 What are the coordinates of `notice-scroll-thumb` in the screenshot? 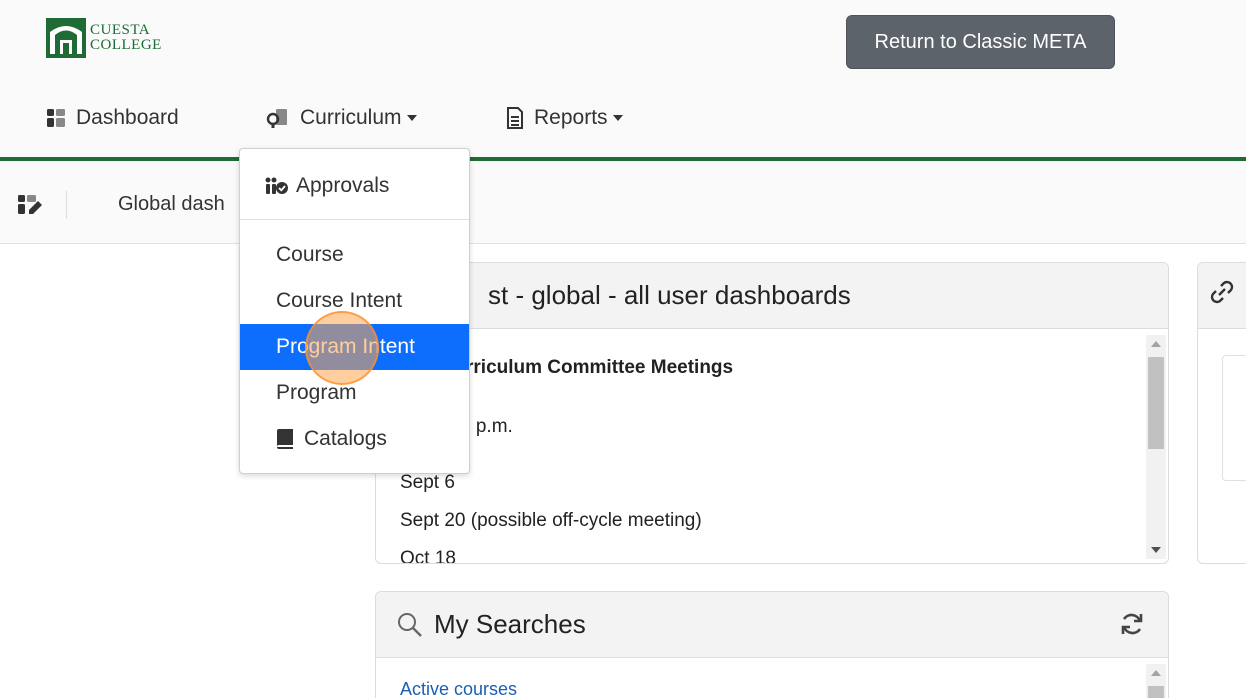 It's located at (1156, 403).